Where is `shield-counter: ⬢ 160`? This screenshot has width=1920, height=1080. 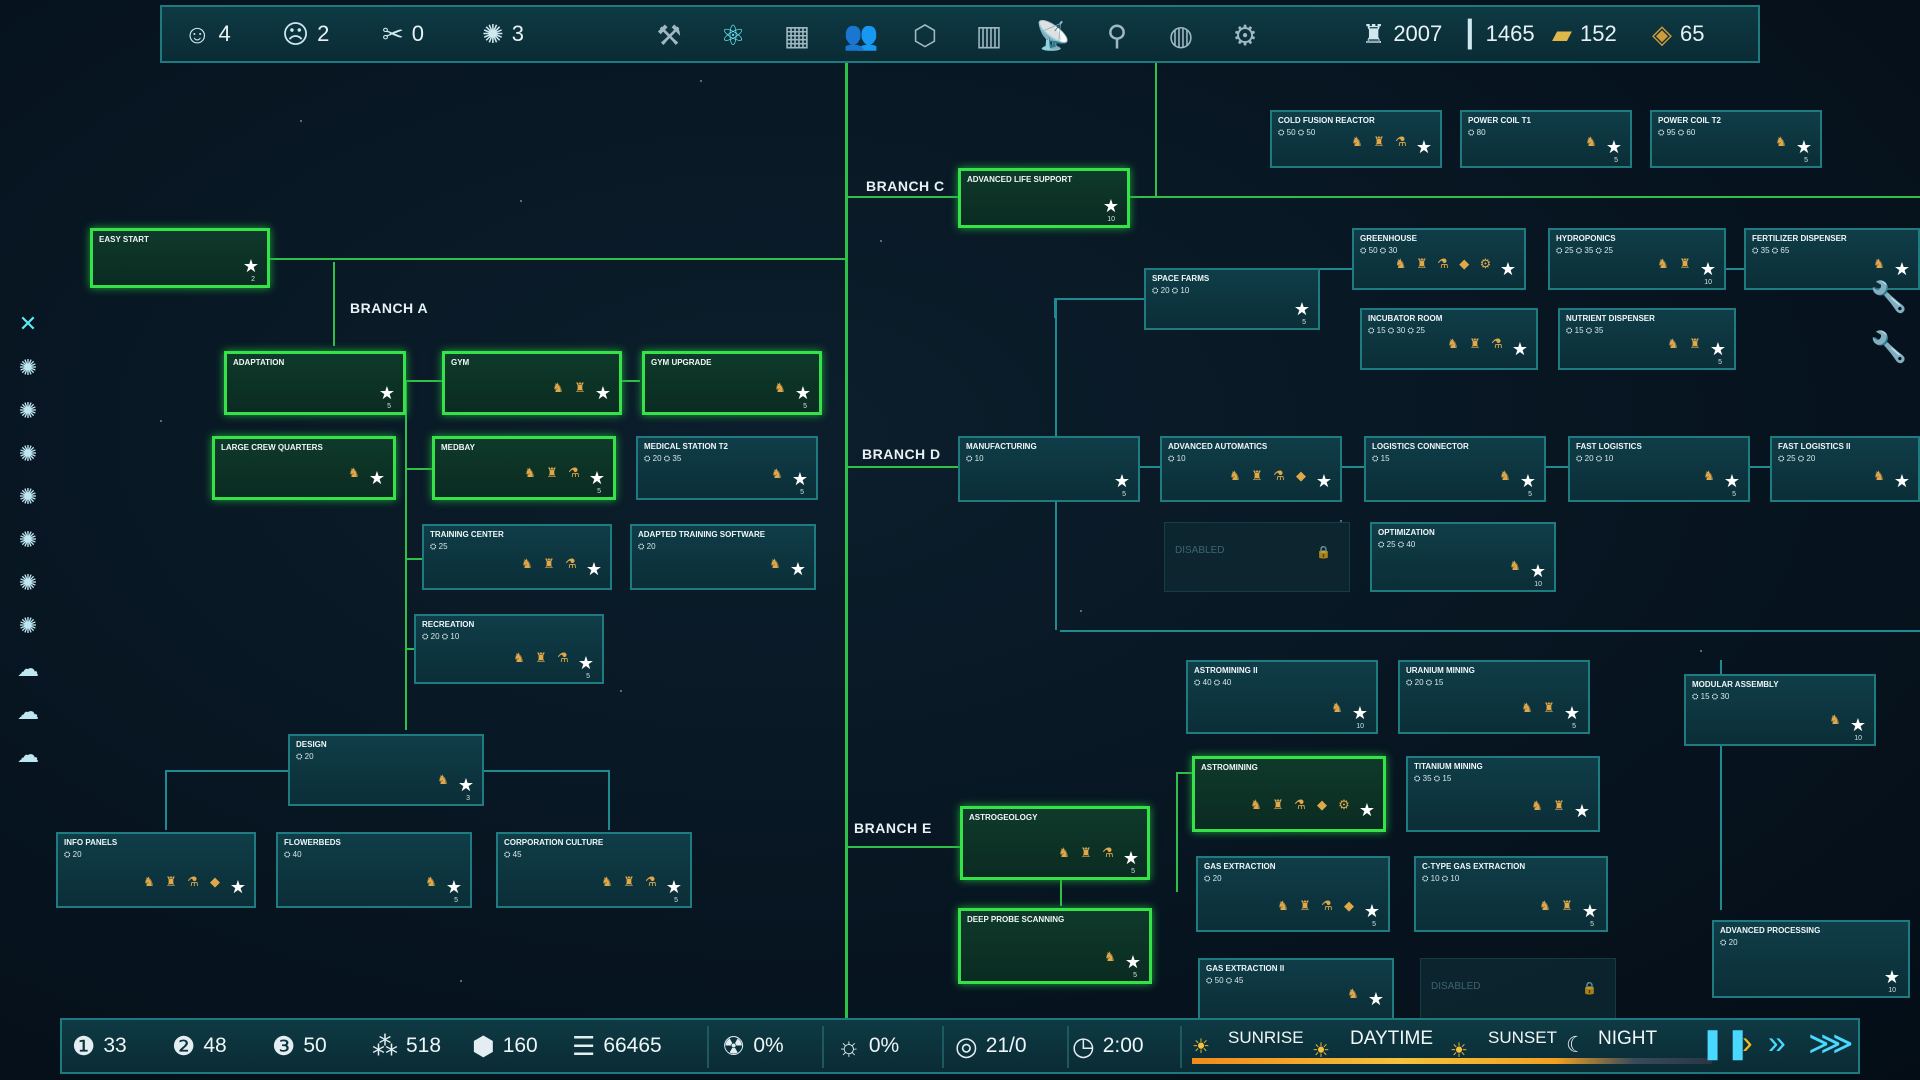
shield-counter: ⬢ 160 is located at coordinates (505, 1046).